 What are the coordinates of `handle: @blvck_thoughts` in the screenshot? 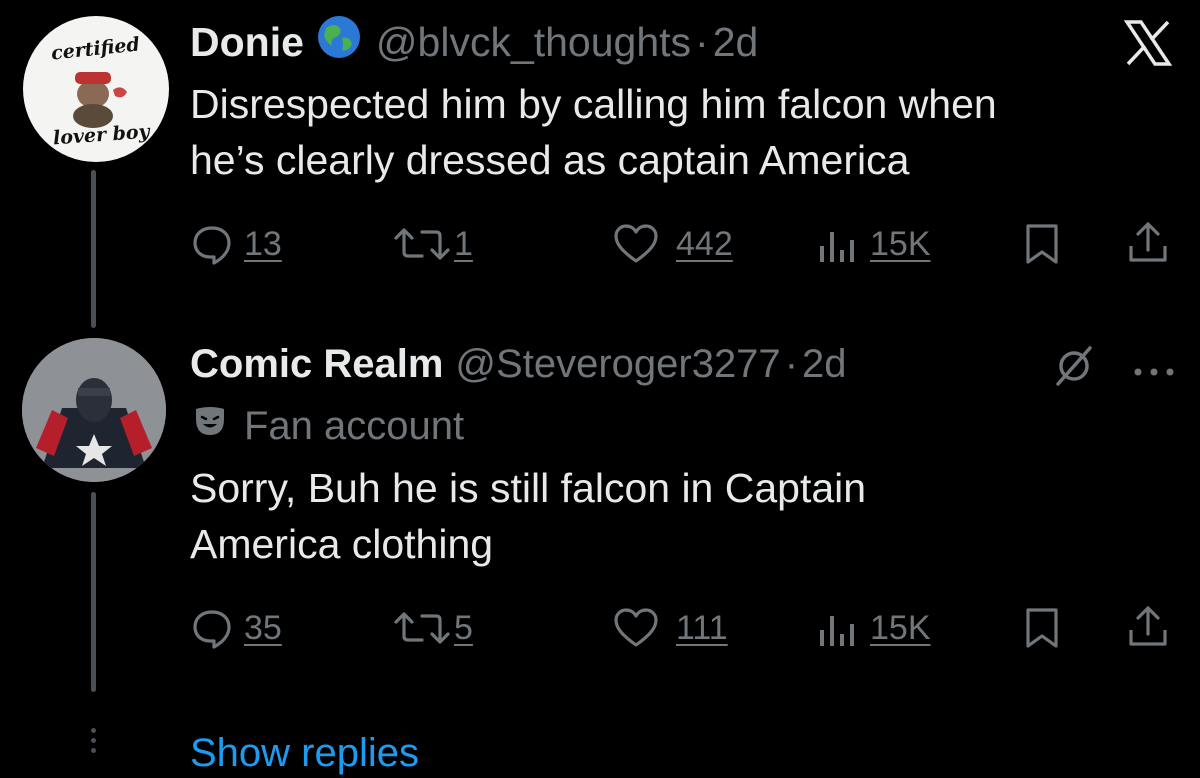 It's located at (533, 42).